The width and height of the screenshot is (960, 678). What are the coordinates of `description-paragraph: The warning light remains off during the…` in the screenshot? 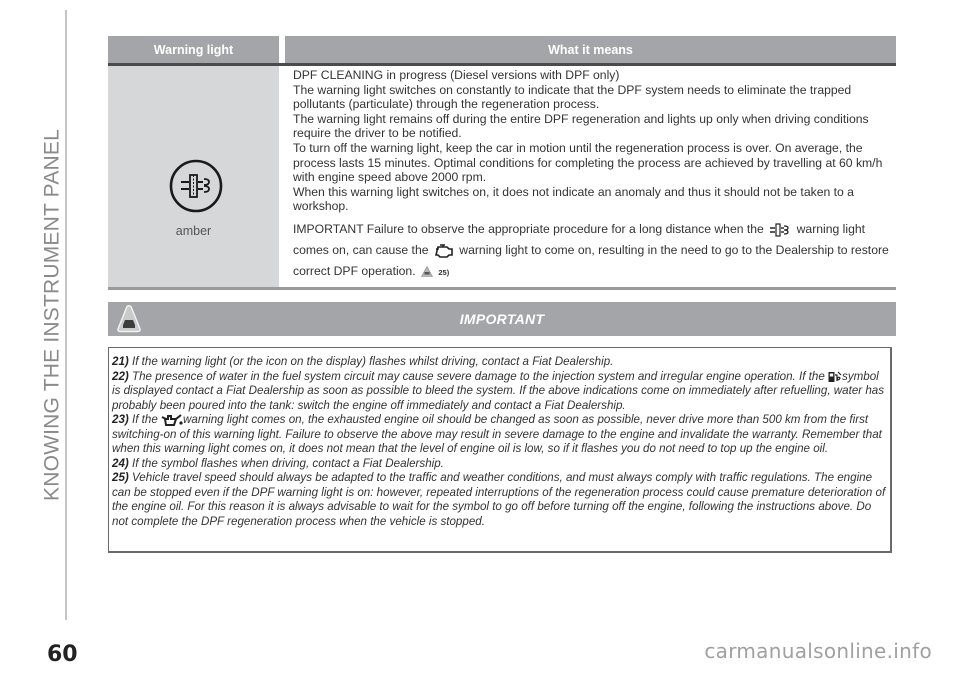 It's located at (581, 126).